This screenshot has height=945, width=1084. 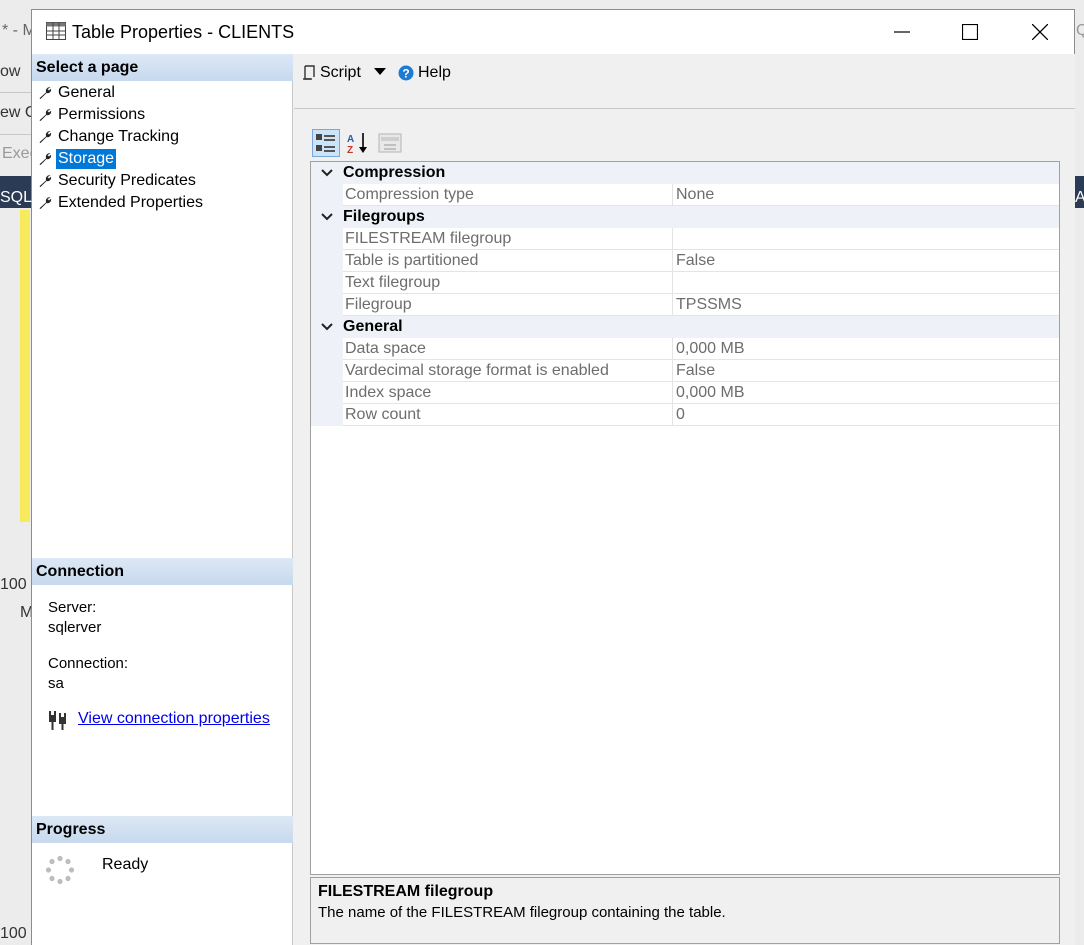 I want to click on help-label: Help, so click(x=434, y=72).